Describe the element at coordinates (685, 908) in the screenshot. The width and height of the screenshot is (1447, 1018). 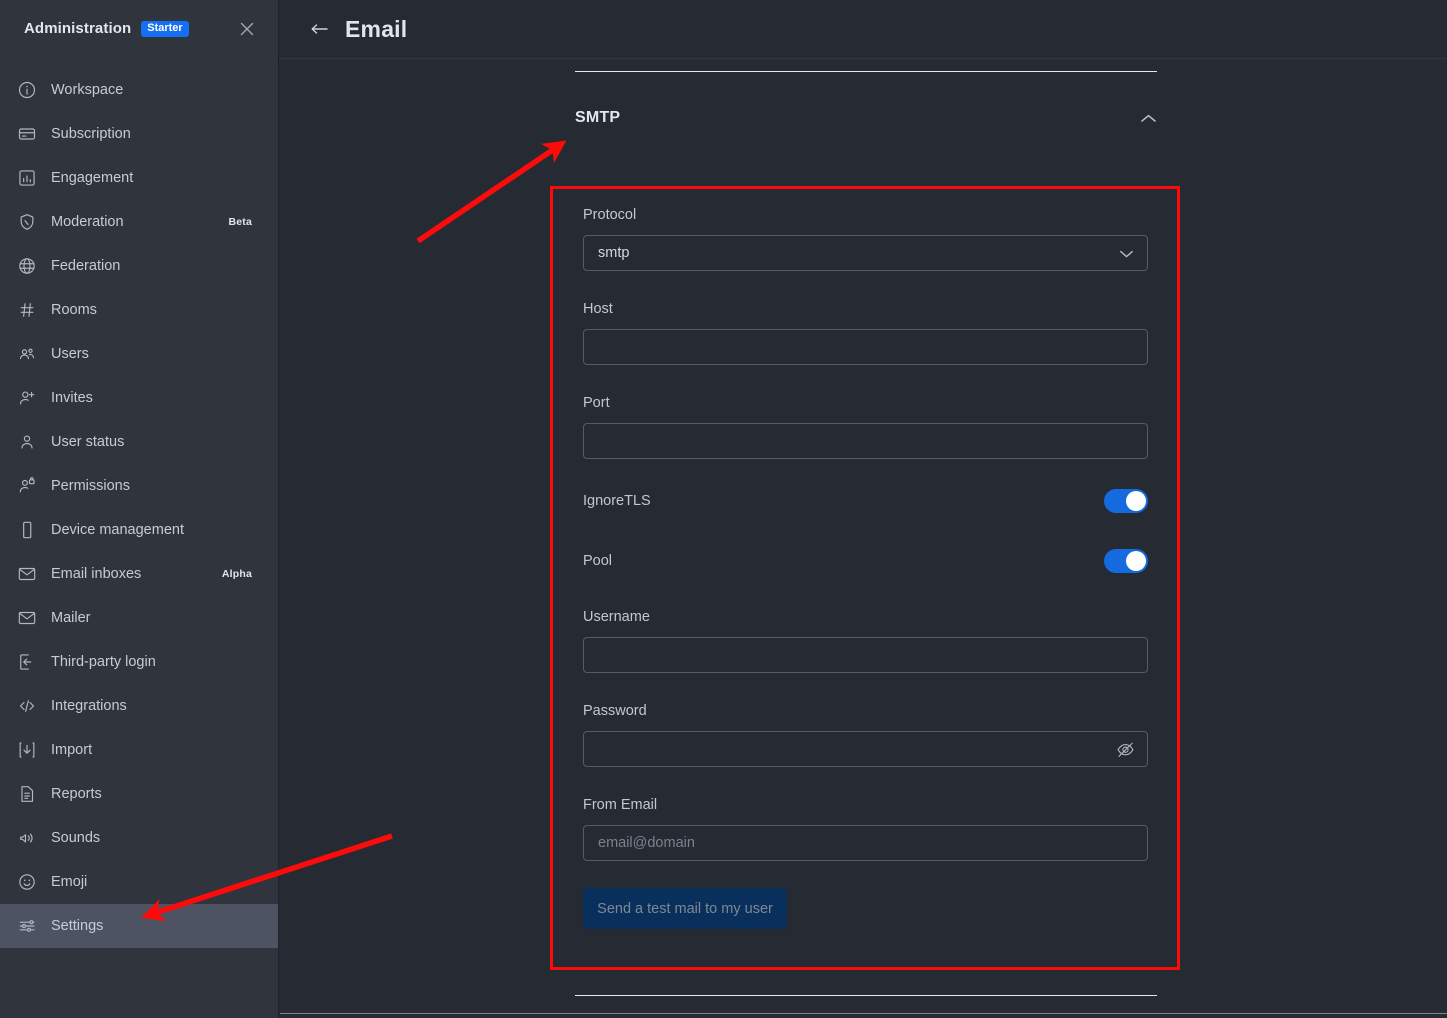
I see `send-test-mail-button: Send a test mail to my user` at that location.